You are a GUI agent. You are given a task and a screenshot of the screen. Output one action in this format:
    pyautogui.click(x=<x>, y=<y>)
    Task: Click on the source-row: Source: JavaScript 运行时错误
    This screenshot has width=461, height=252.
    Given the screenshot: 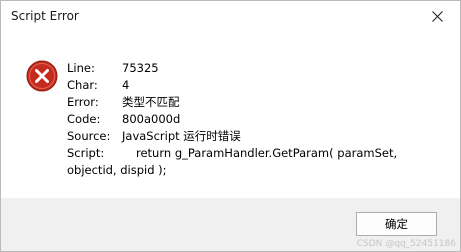 What is the action you would take?
    pyautogui.click(x=252, y=136)
    